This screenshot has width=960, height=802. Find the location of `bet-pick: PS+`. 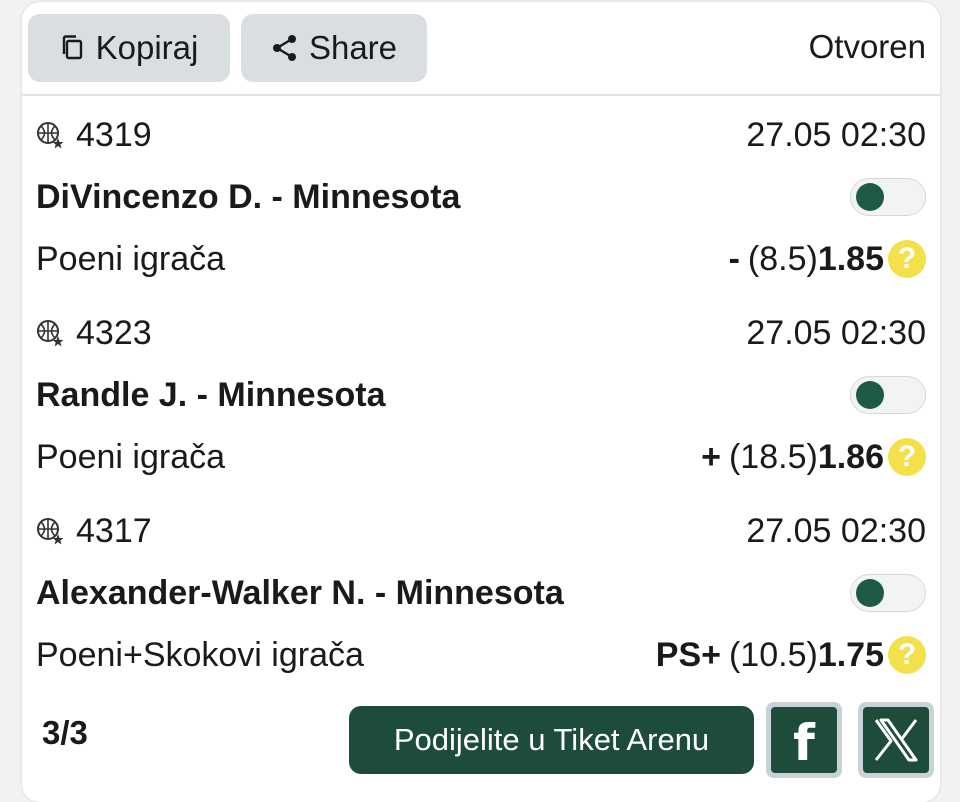

bet-pick: PS+ is located at coordinates (688, 654).